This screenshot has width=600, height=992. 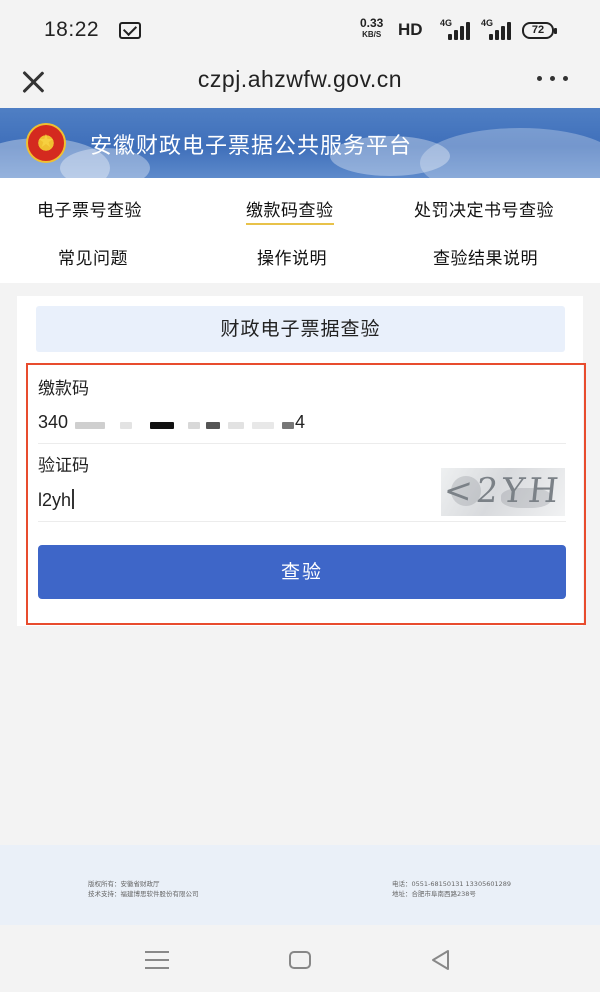 I want to click on menu-icon, so click(x=157, y=960).